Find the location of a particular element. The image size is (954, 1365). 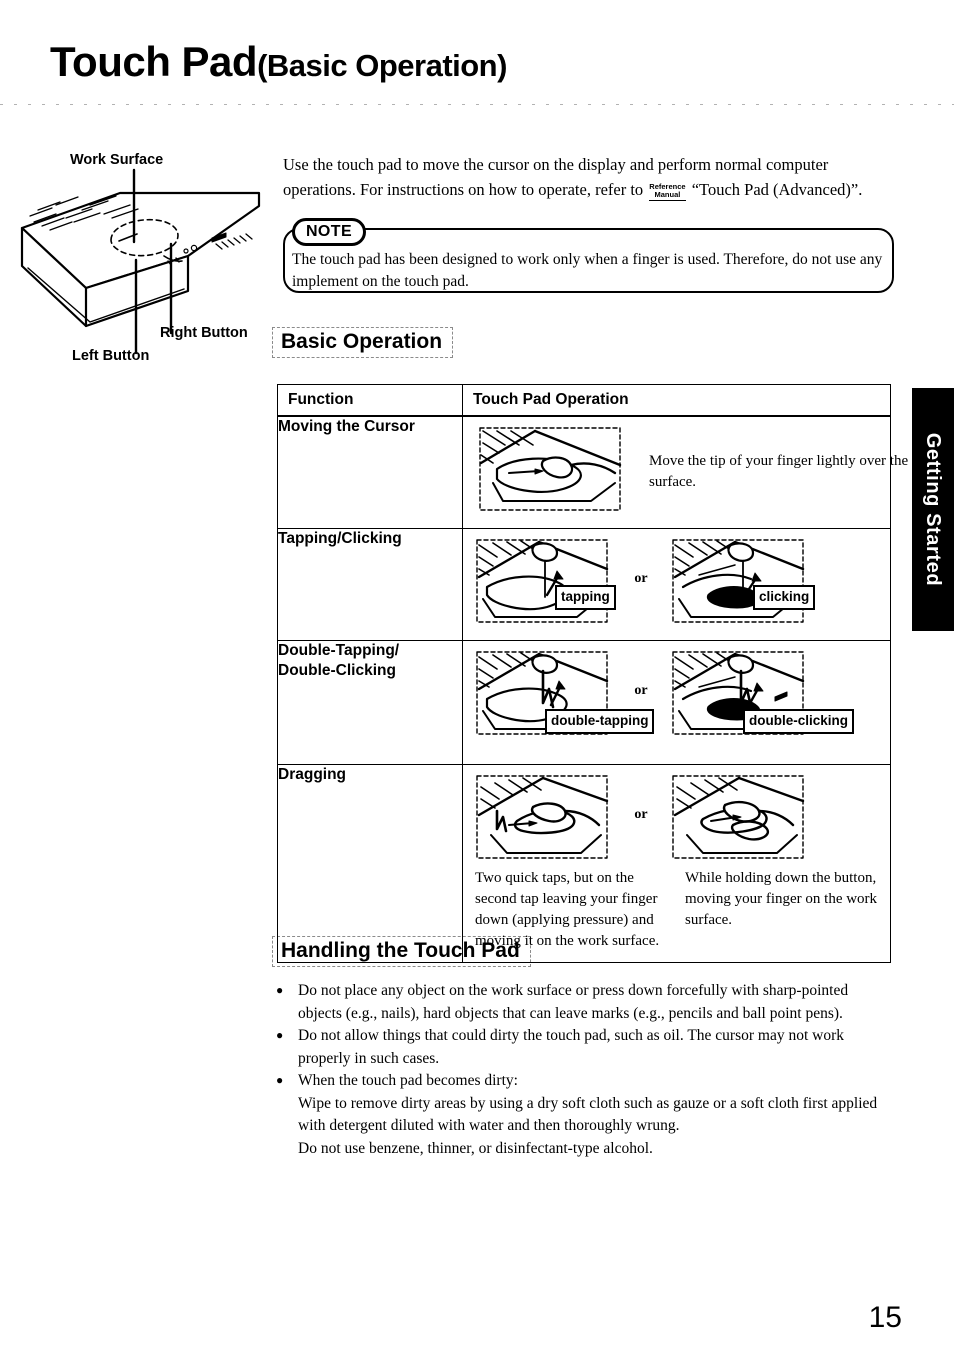

figure-label-right-button: Right Button is located at coordinates (204, 333).